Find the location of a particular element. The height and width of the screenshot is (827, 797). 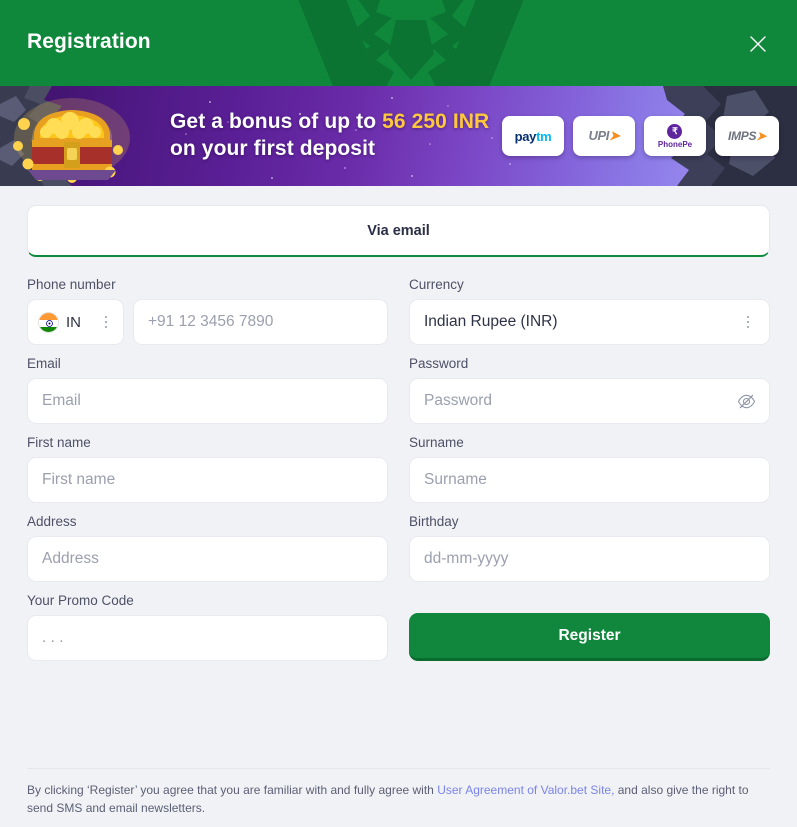

field-email: Email Email is located at coordinates (207, 390).